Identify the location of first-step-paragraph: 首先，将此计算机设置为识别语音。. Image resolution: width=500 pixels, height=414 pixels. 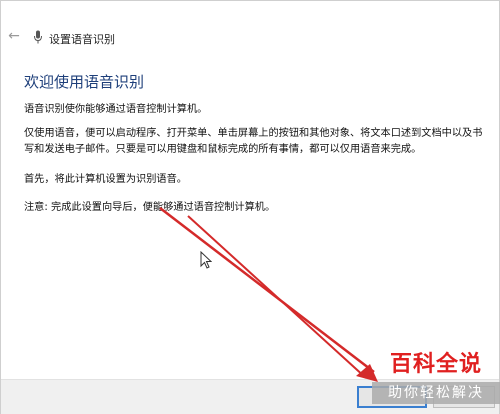
(105, 179).